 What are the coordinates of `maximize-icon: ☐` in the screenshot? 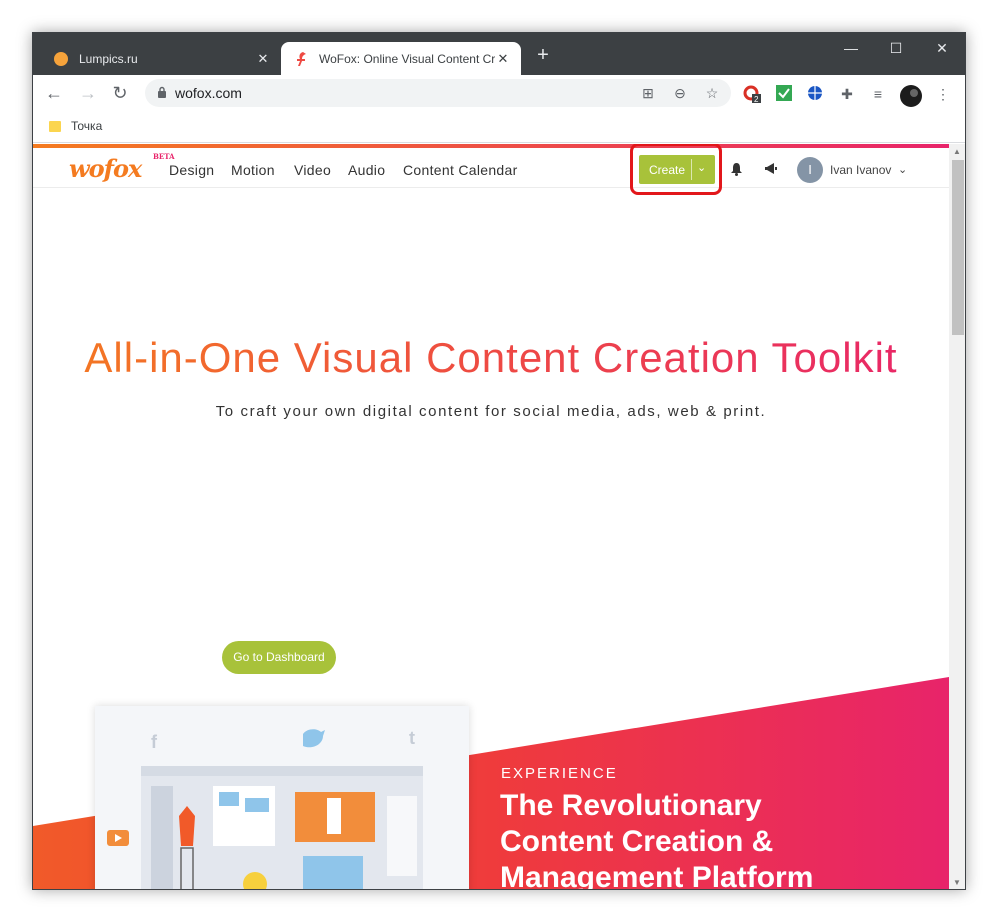 It's located at (896, 48).